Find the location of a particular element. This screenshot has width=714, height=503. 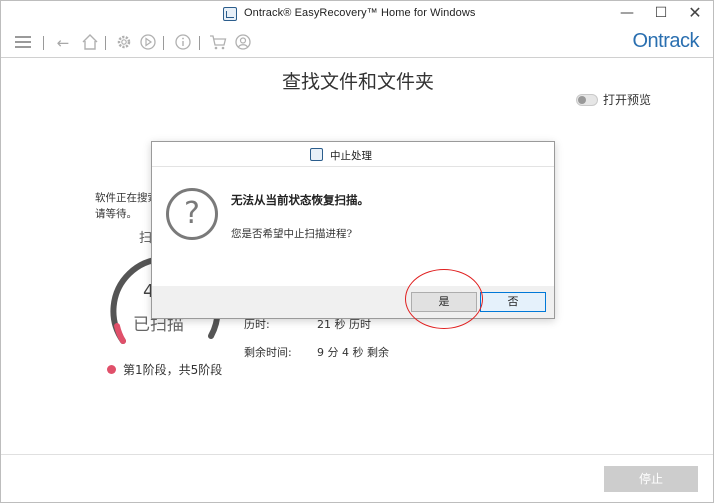

remaining-value: 9 分 4 秒 剩余 is located at coordinates (353, 352).